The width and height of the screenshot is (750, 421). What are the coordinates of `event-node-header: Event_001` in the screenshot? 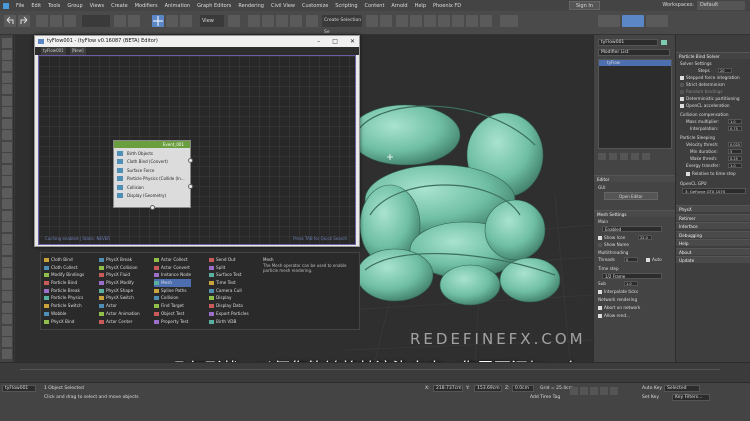 It's located at (152, 144).